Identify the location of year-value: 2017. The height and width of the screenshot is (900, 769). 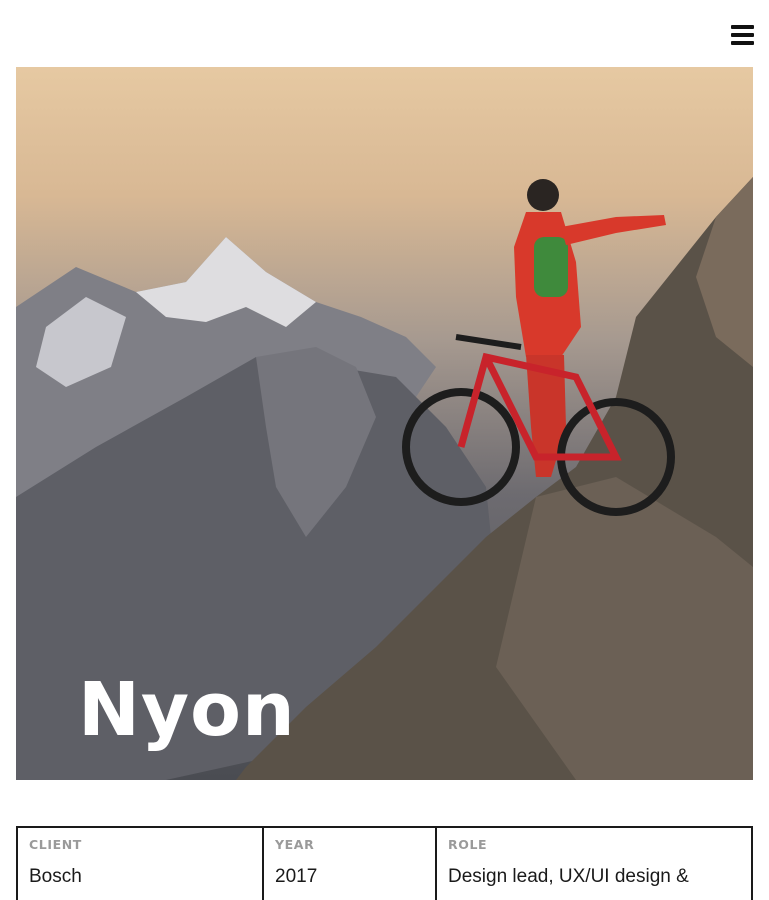
(296, 876).